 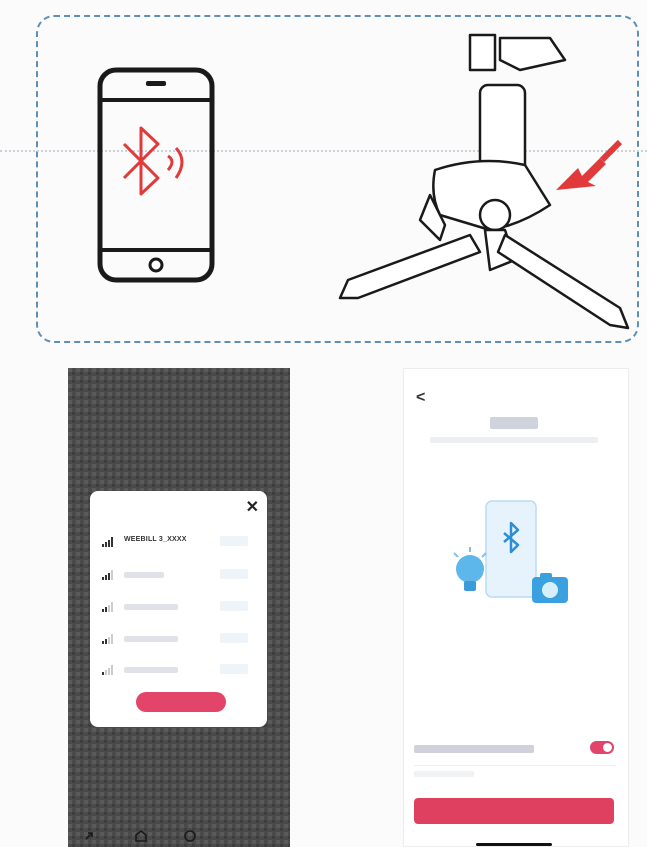 What do you see at coordinates (474, 749) in the screenshot?
I see `toggle-label-placeholder` at bounding box center [474, 749].